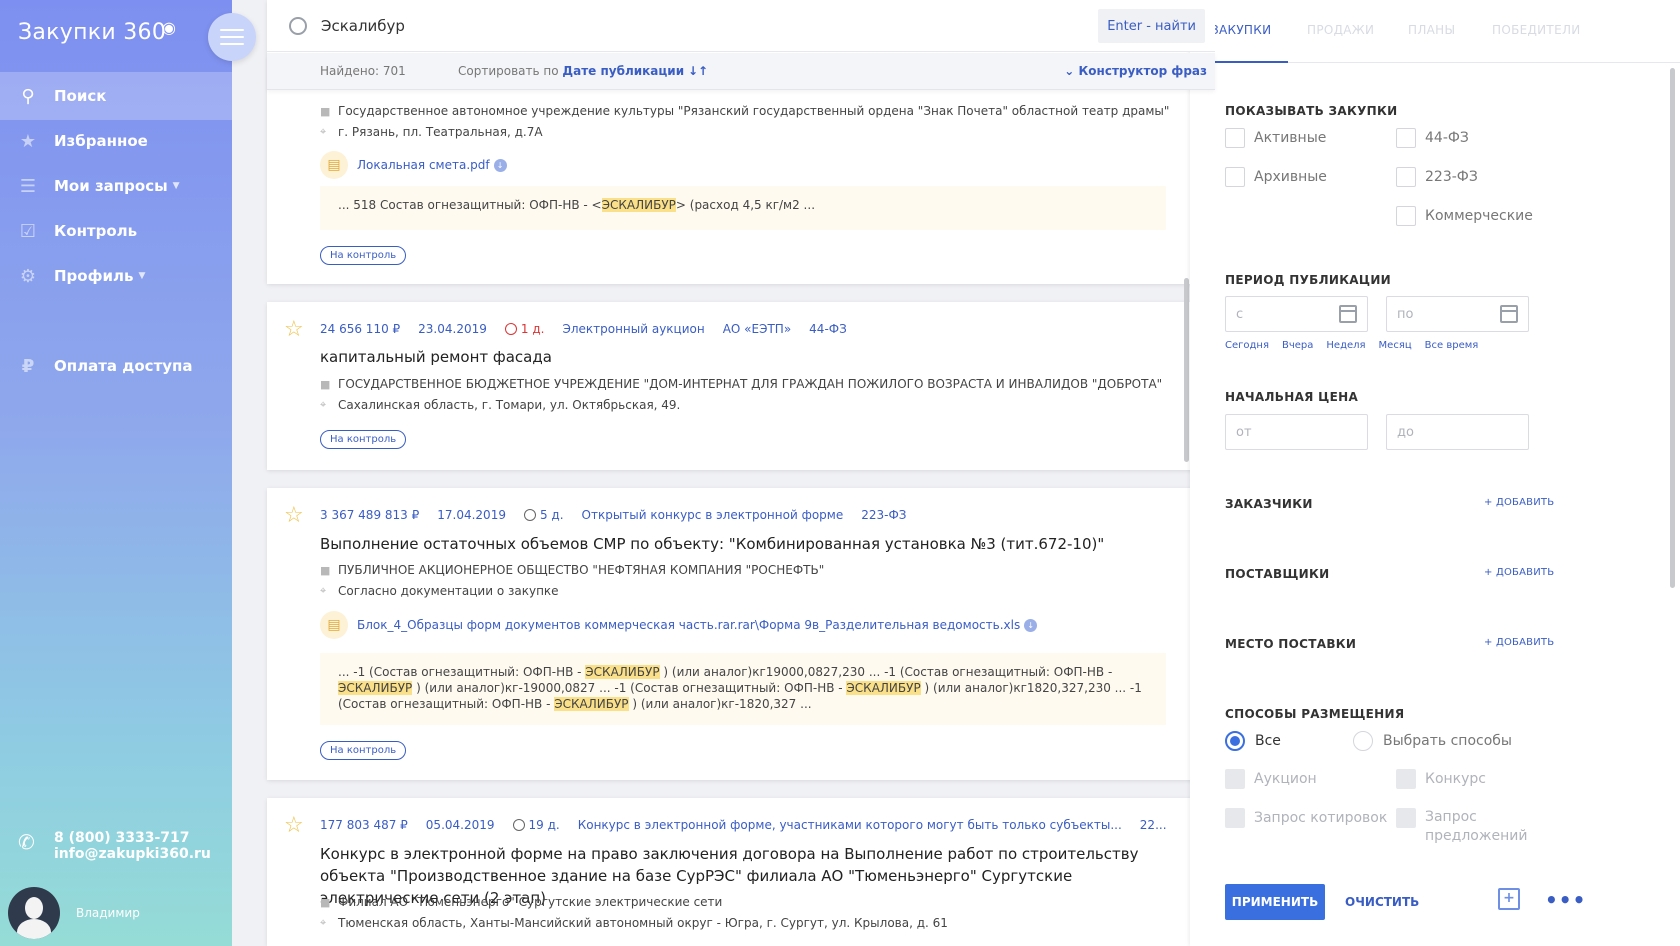  Describe the element at coordinates (1437, 177) in the screenshot. I see `checkbox-223fz: 223-ФЗ` at that location.